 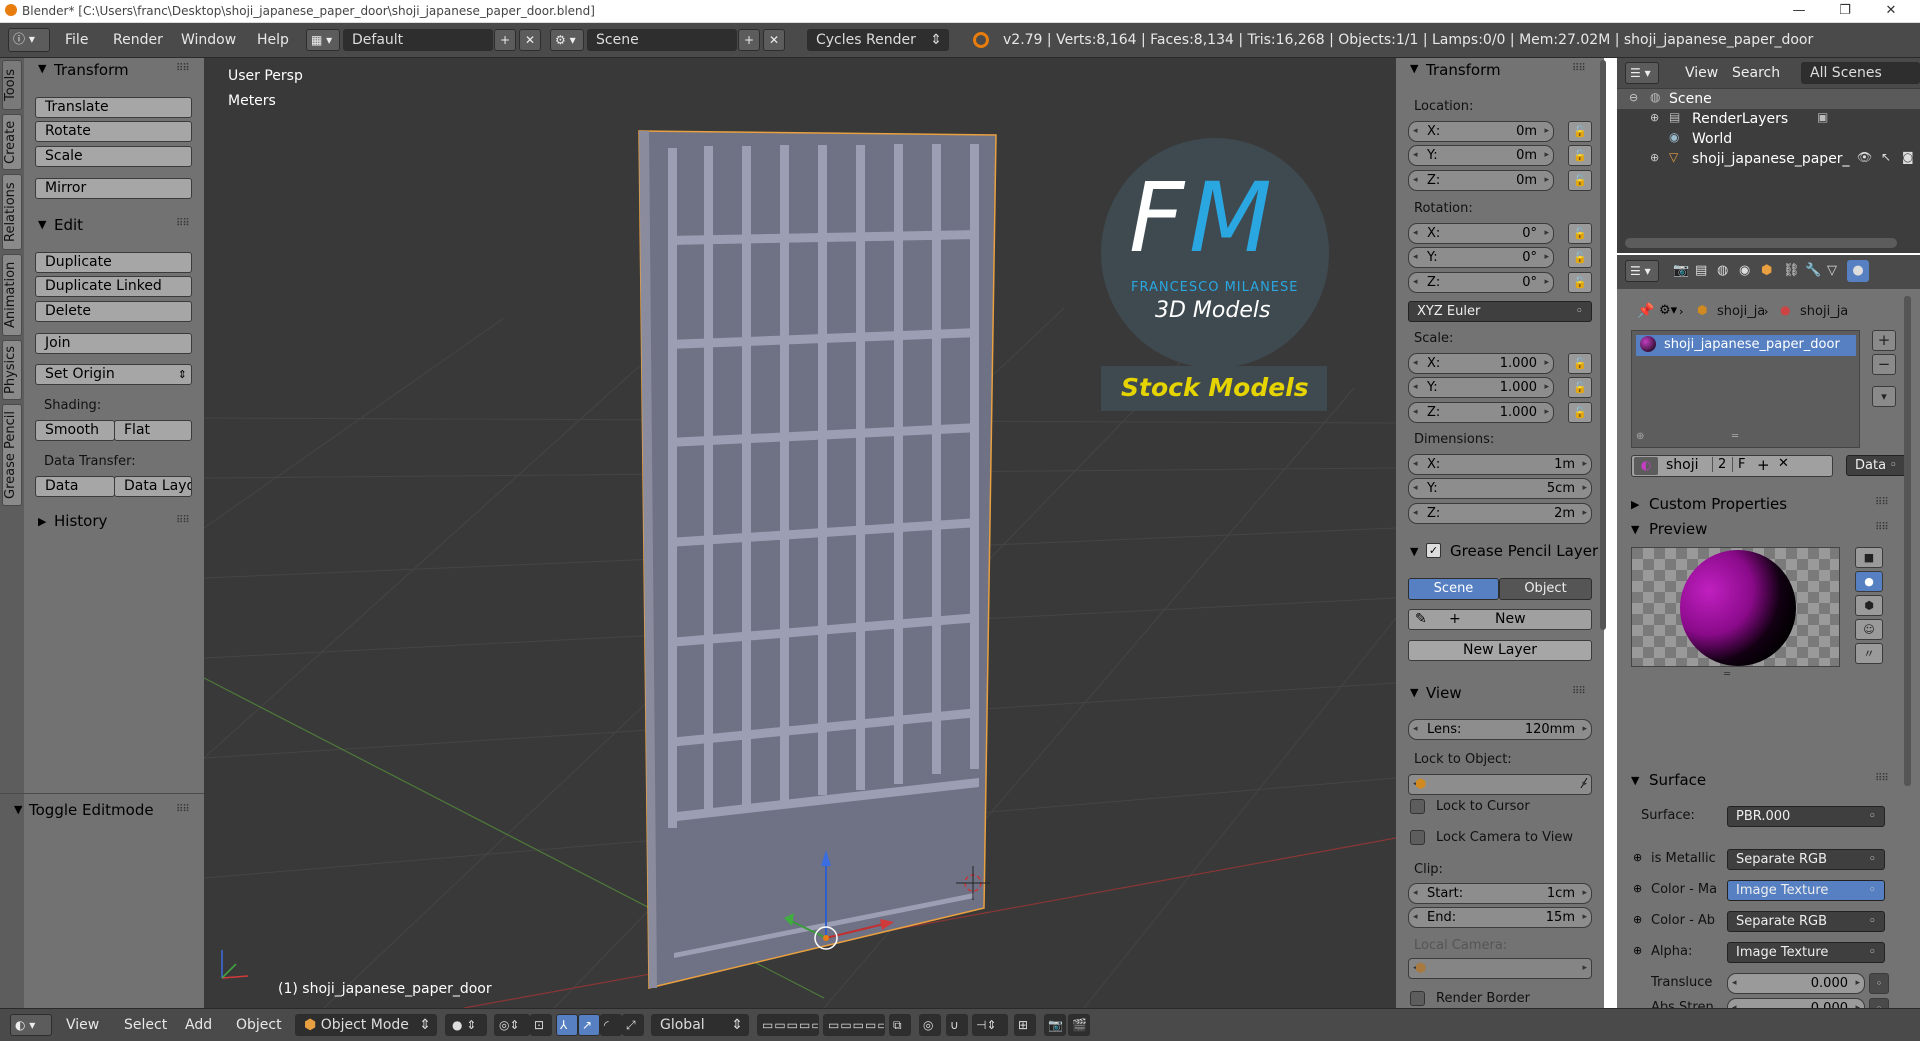 What do you see at coordinates (589, 1025) in the screenshot?
I see `translate-manipulator-icon: ↗` at bounding box center [589, 1025].